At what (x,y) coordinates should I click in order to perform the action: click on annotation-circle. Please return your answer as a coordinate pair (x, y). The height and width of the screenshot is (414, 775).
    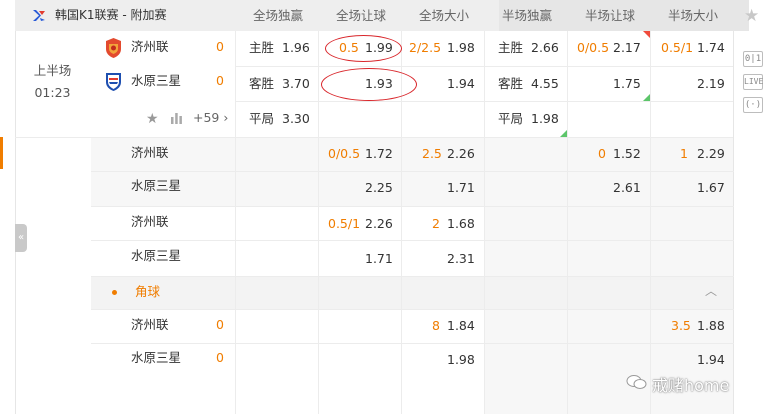
    Looking at the image, I should click on (369, 84).